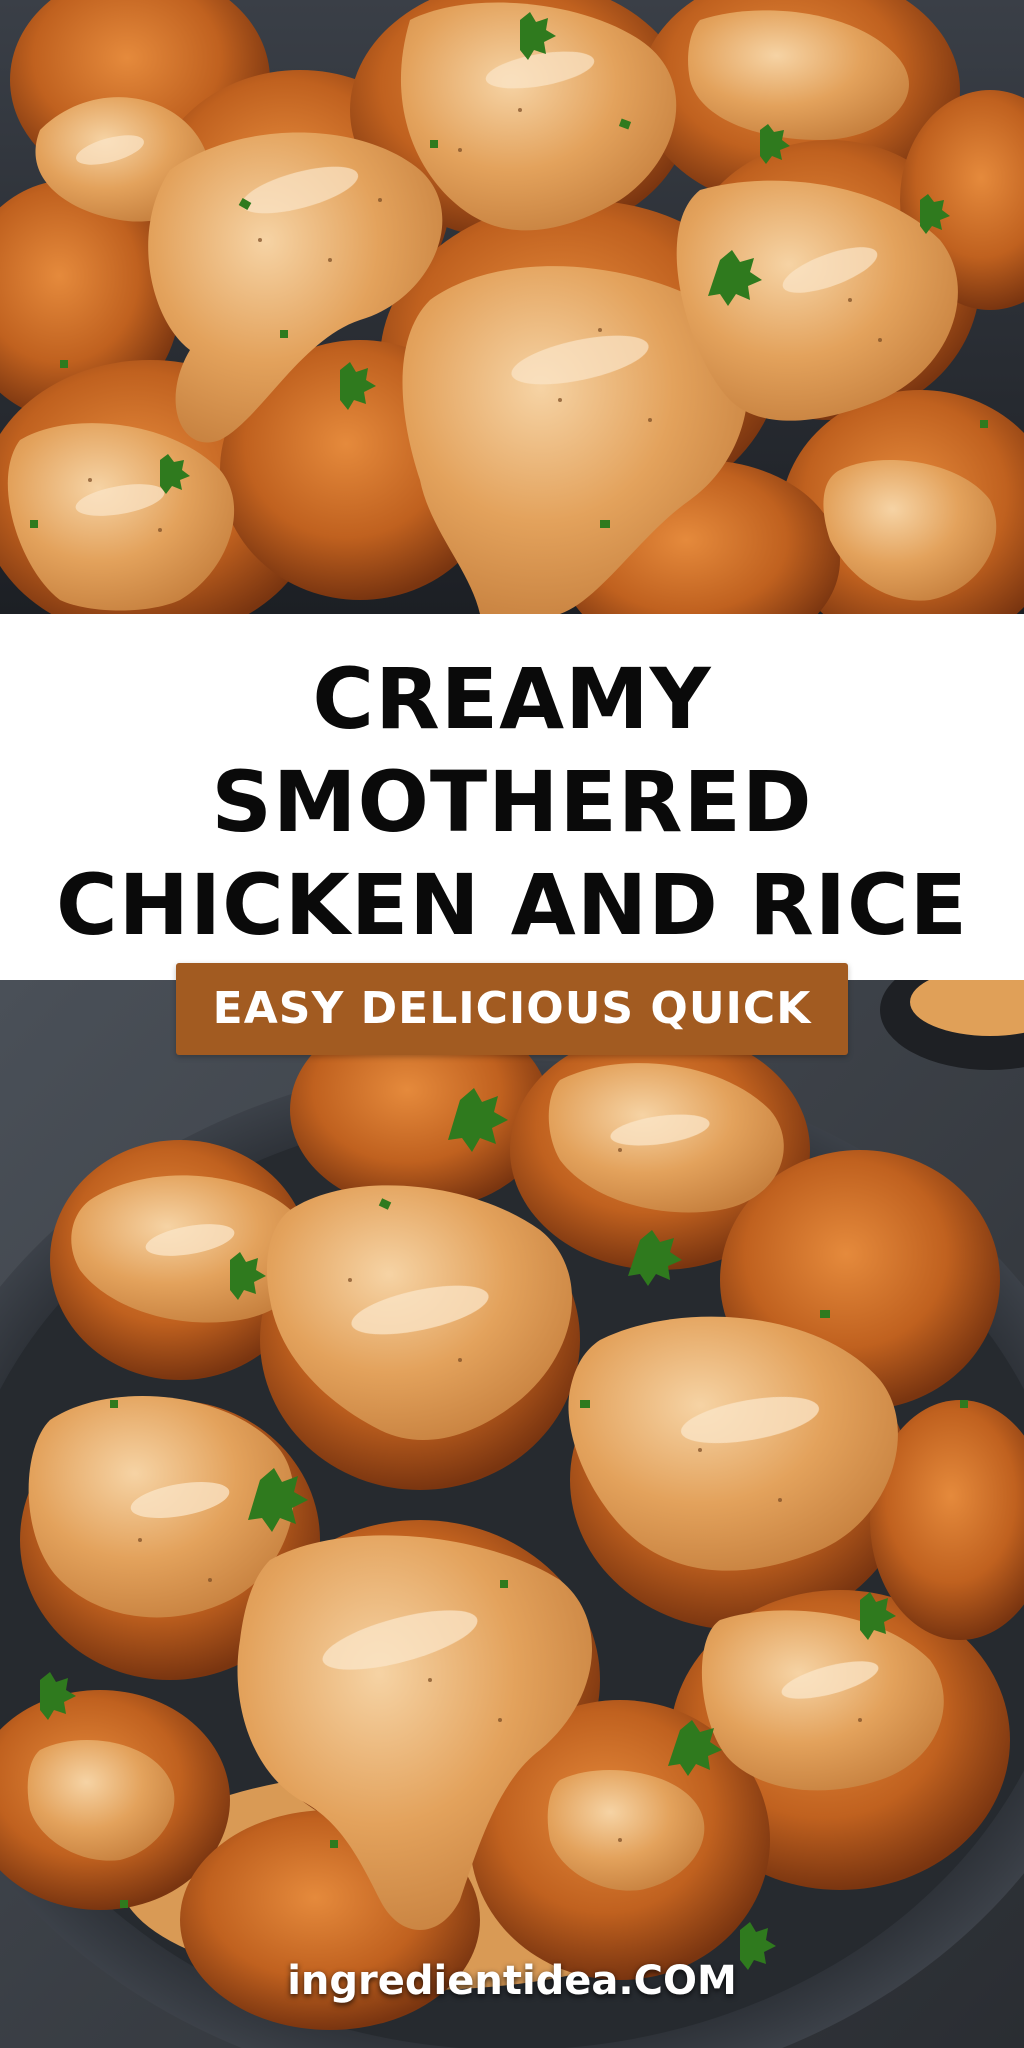 The image size is (1024, 2048). What do you see at coordinates (512, 1009) in the screenshot?
I see `tagline-badge: EASY DELICIOUS QUICK` at bounding box center [512, 1009].